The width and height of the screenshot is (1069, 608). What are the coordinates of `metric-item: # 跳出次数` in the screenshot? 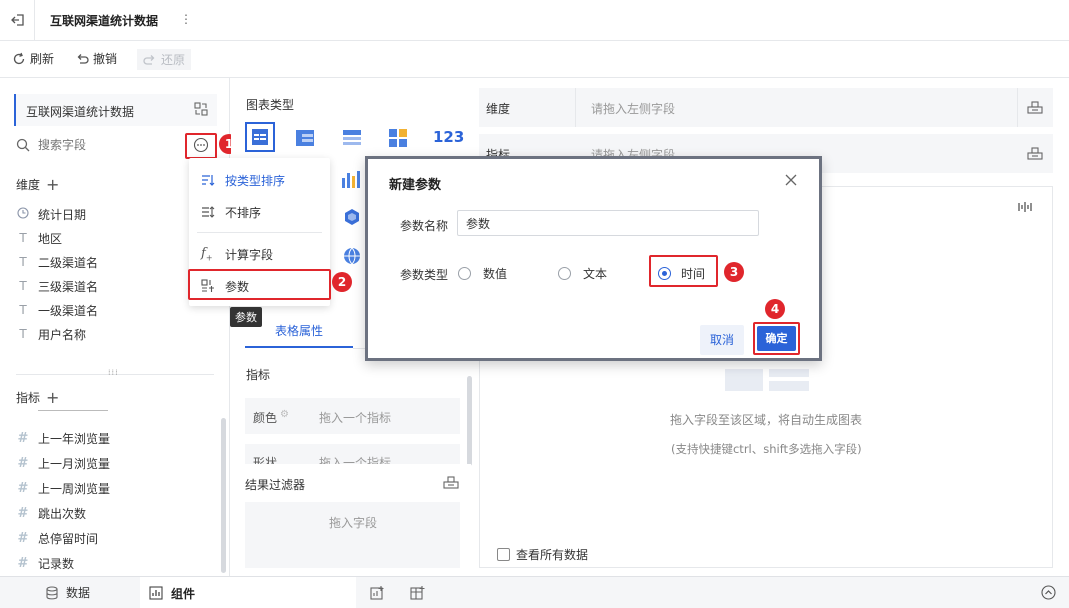 It's located at (51, 513).